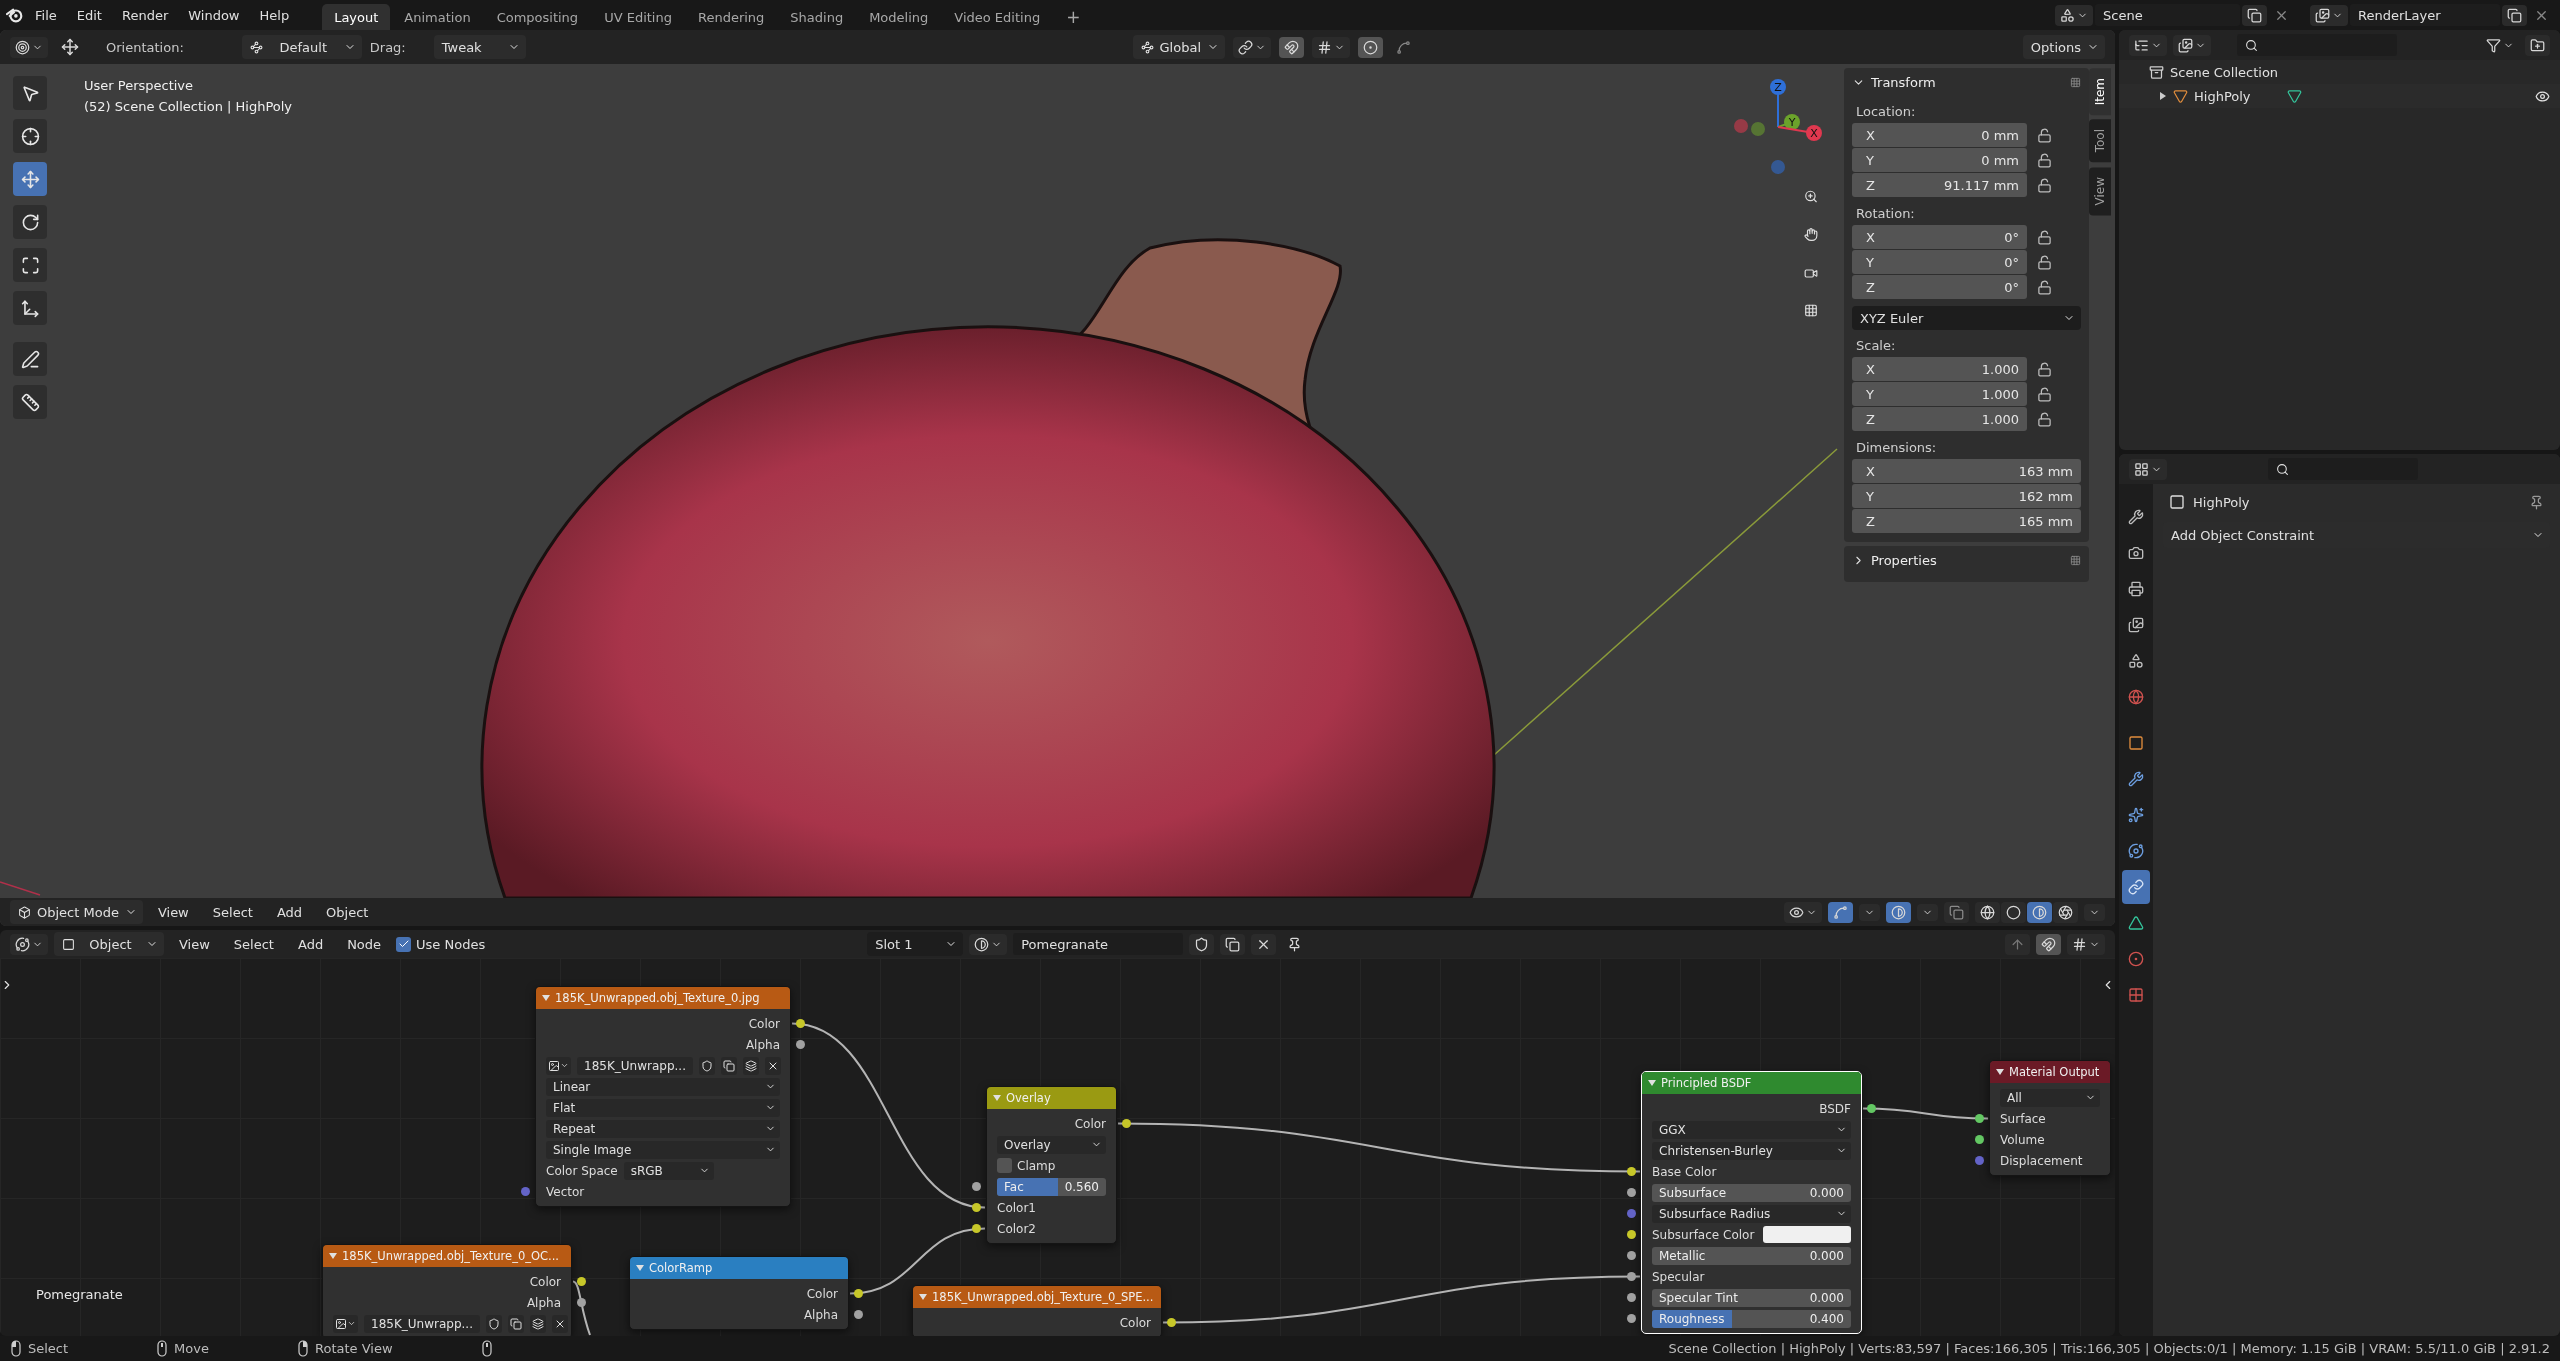  I want to click on panel-title: Properties, so click(1904, 560).